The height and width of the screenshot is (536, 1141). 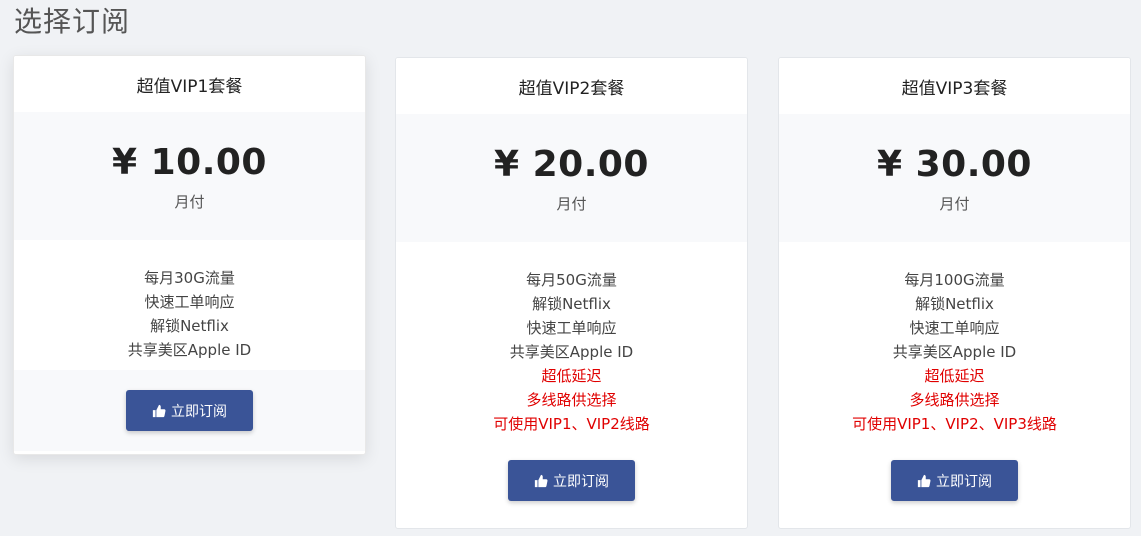 What do you see at coordinates (571, 424) in the screenshot?
I see `feature-highlight: 可使用VIP1、VIP2线路` at bounding box center [571, 424].